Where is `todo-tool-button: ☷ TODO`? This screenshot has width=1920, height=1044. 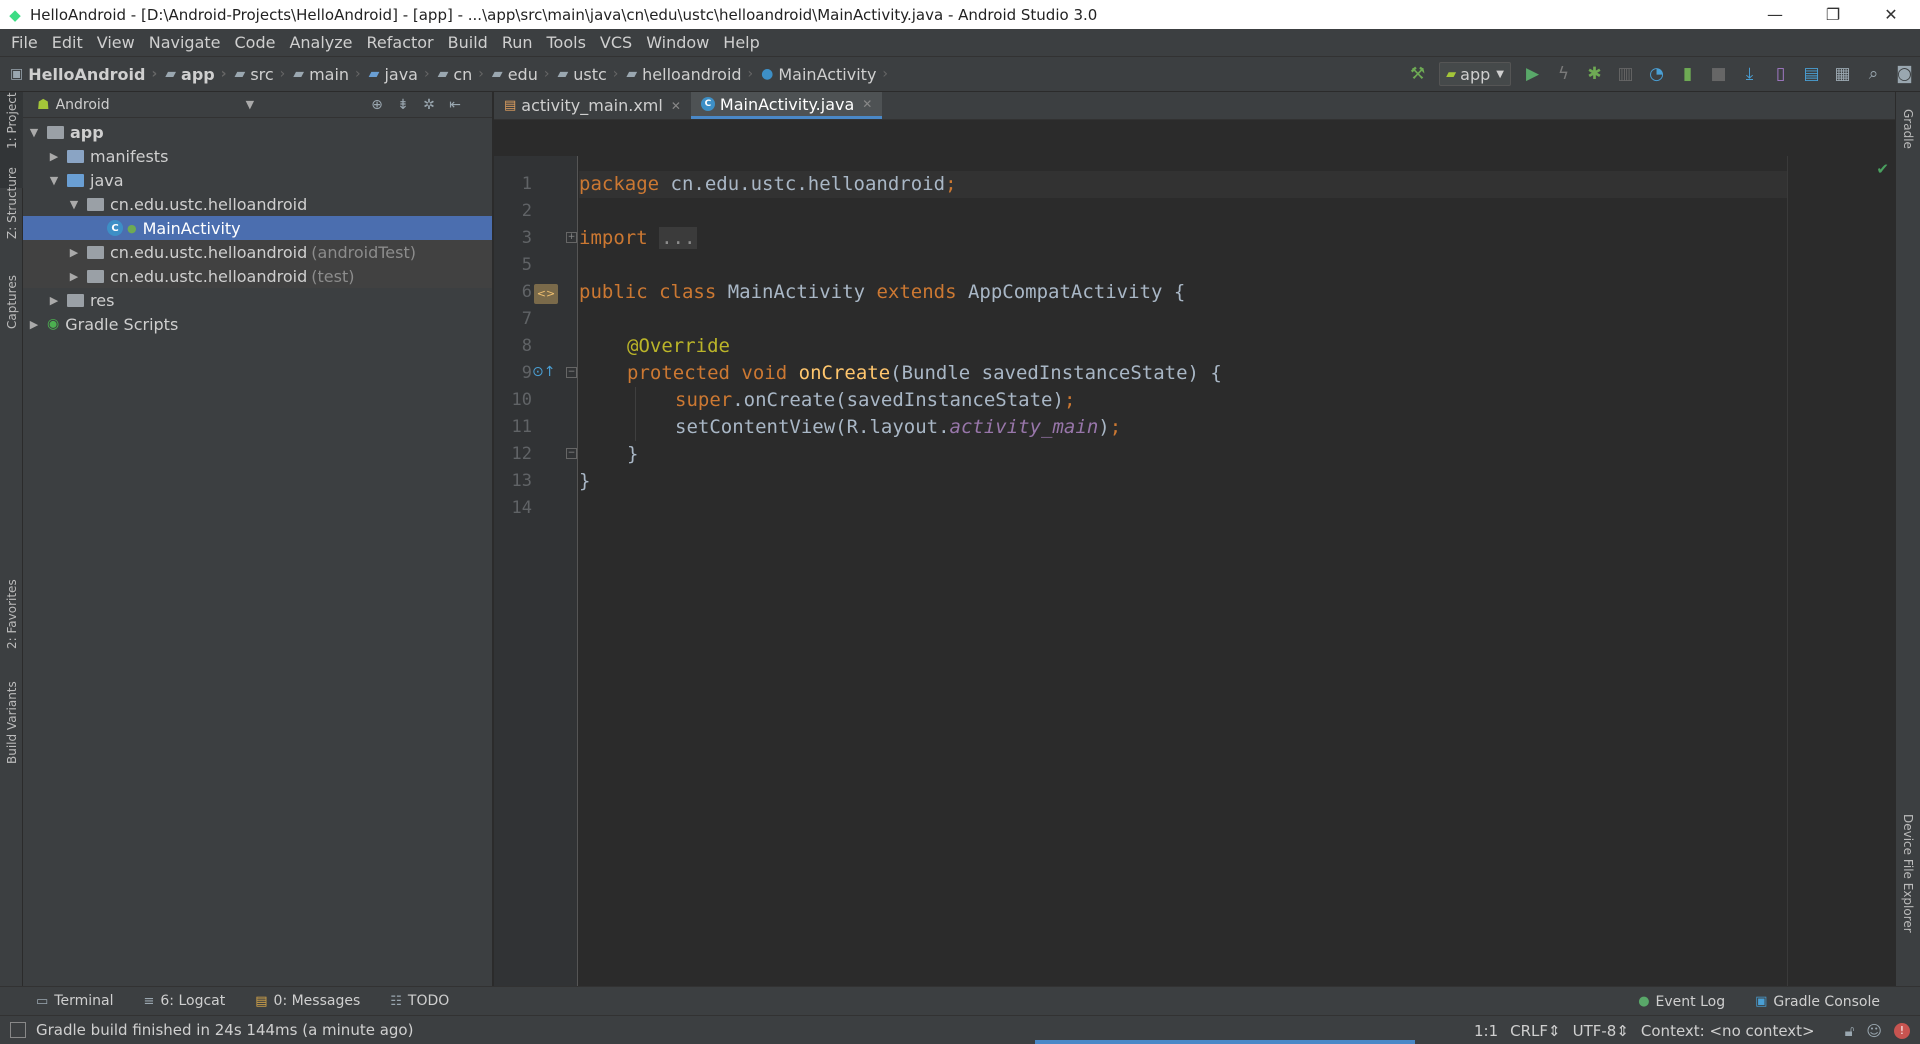 todo-tool-button: ☷ TODO is located at coordinates (419, 1001).